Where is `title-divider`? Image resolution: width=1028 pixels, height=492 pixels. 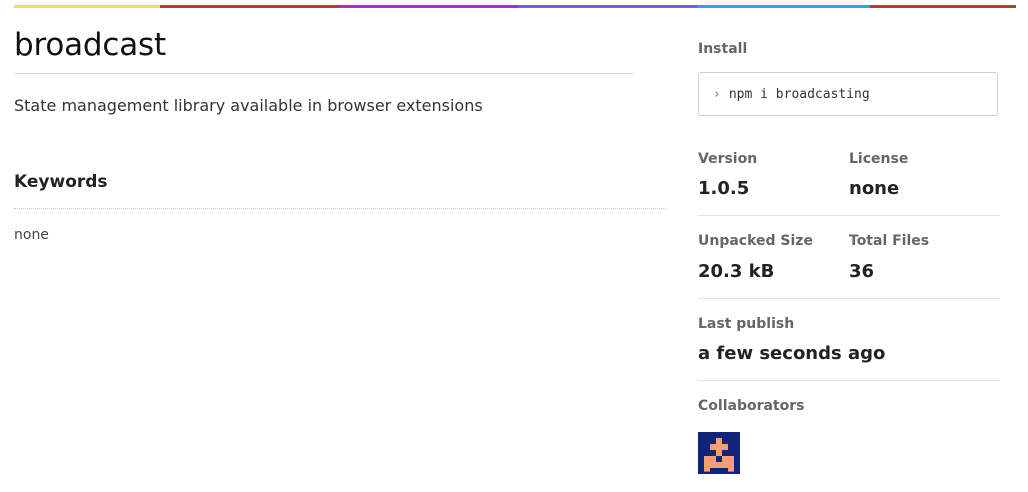
title-divider is located at coordinates (324, 73).